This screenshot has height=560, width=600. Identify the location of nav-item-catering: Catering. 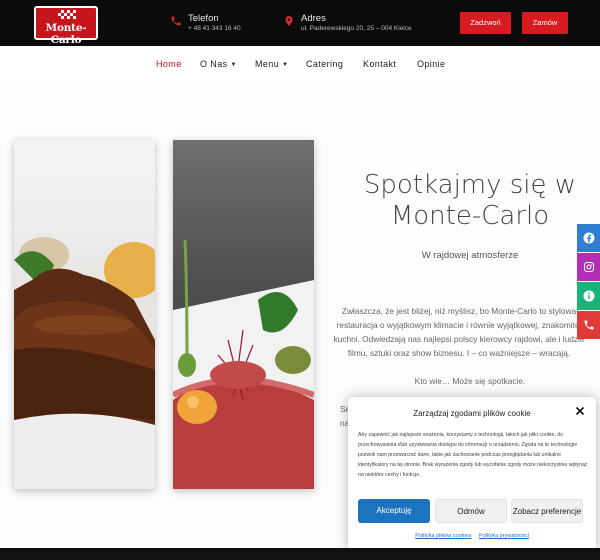
(324, 64).